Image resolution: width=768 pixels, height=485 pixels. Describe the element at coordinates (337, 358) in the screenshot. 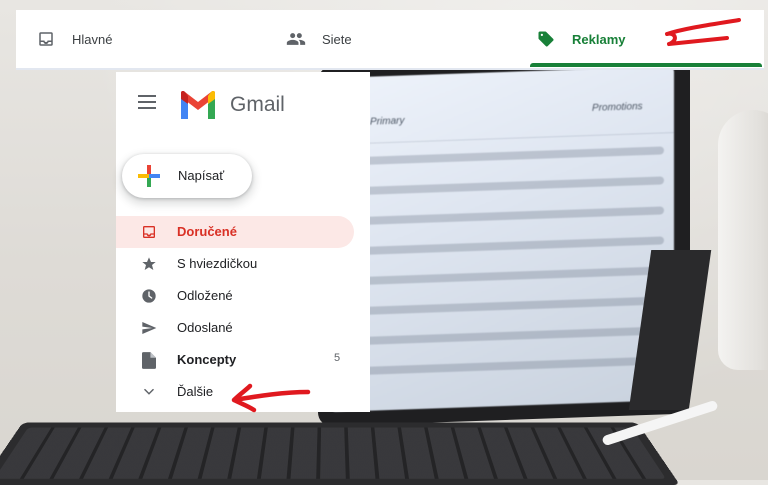

I see `drafts-count-badge: 5` at that location.